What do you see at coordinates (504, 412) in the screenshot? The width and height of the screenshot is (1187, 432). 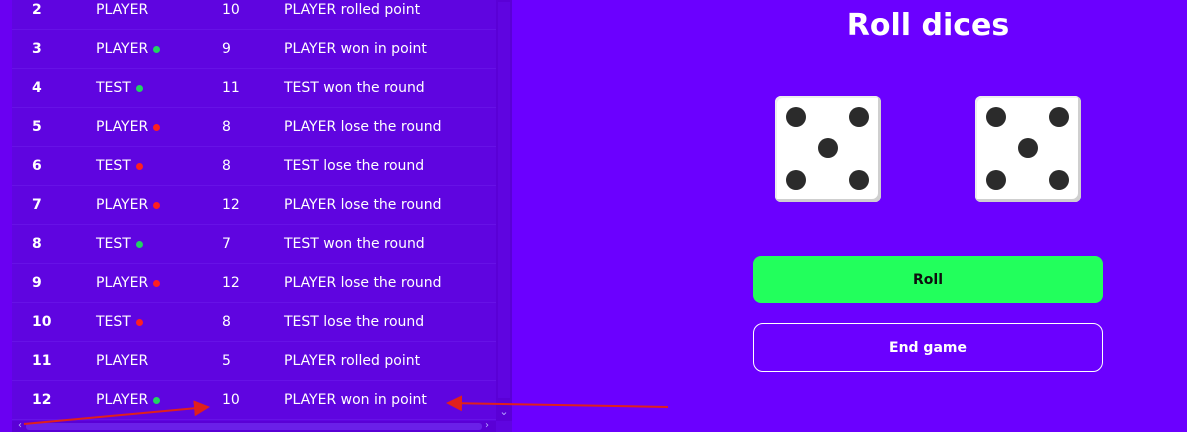 I see `chevron-down-icon: ⌄` at bounding box center [504, 412].